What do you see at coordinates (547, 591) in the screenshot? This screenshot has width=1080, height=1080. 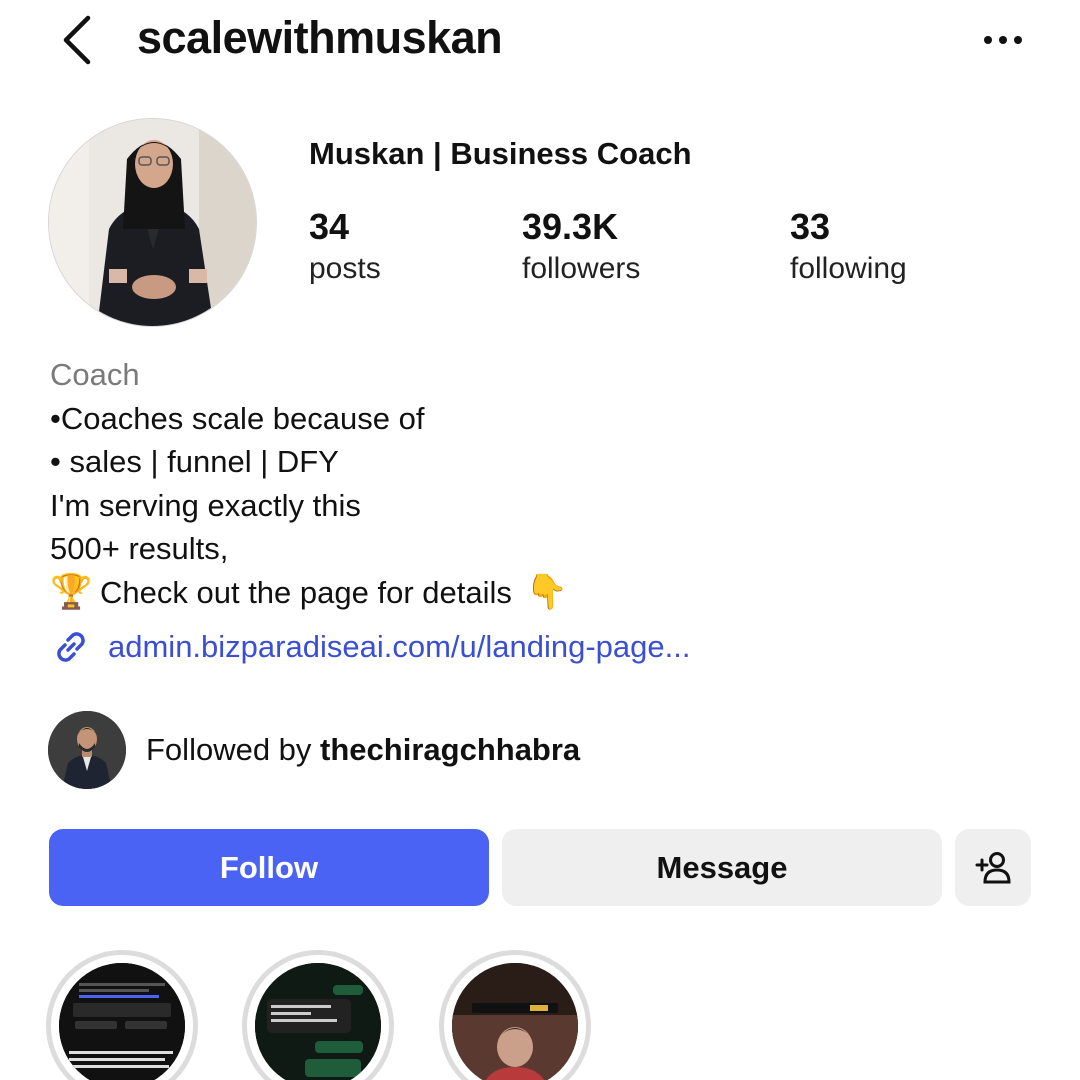 I see `pointing-down-icon: 👇` at bounding box center [547, 591].